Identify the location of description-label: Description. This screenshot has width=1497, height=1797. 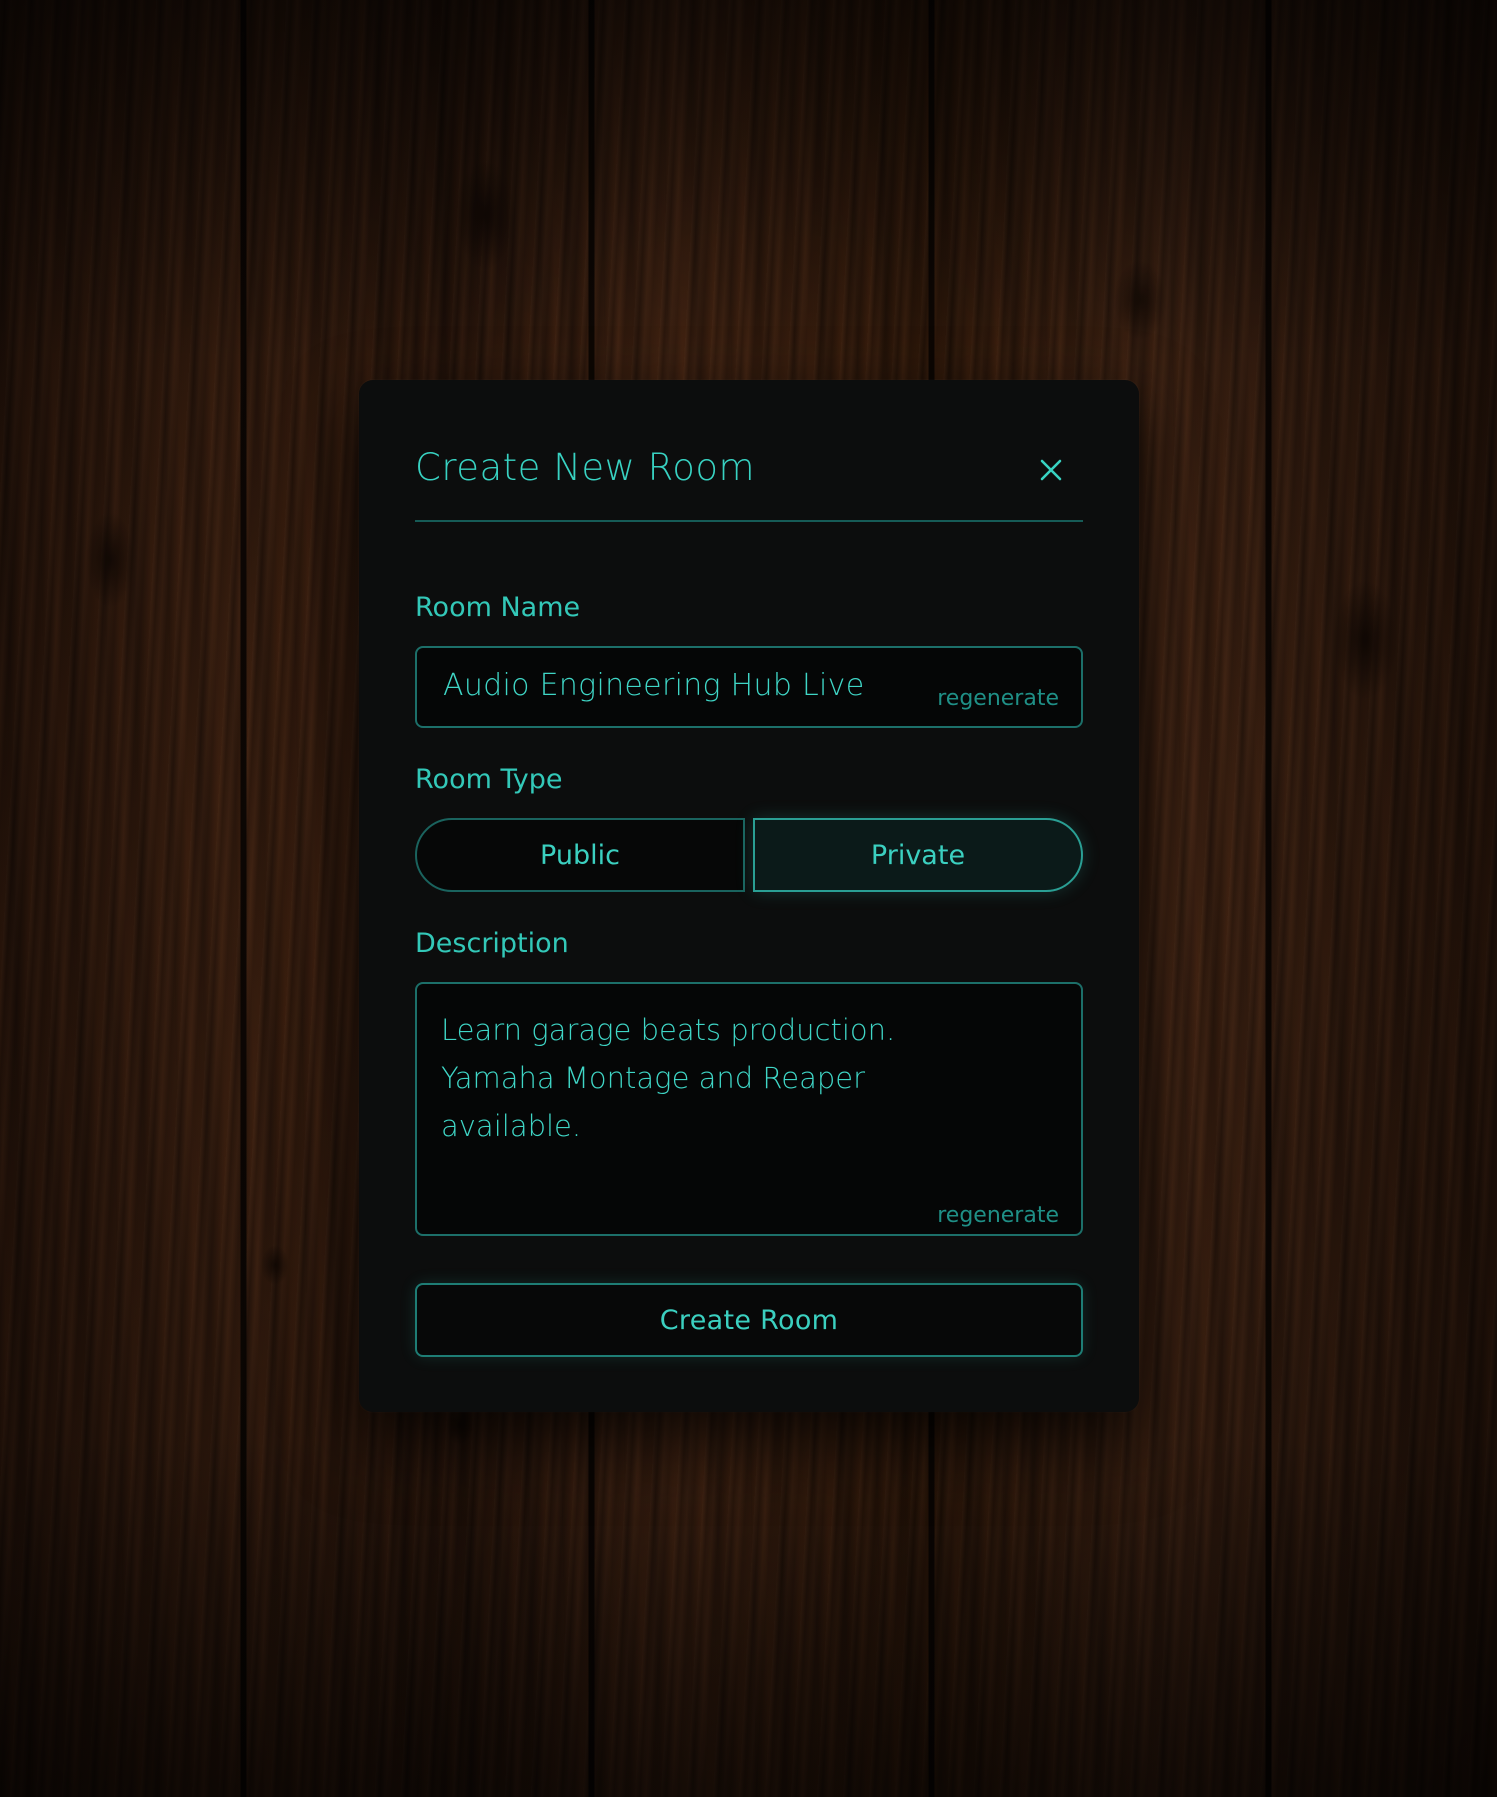
(492, 943).